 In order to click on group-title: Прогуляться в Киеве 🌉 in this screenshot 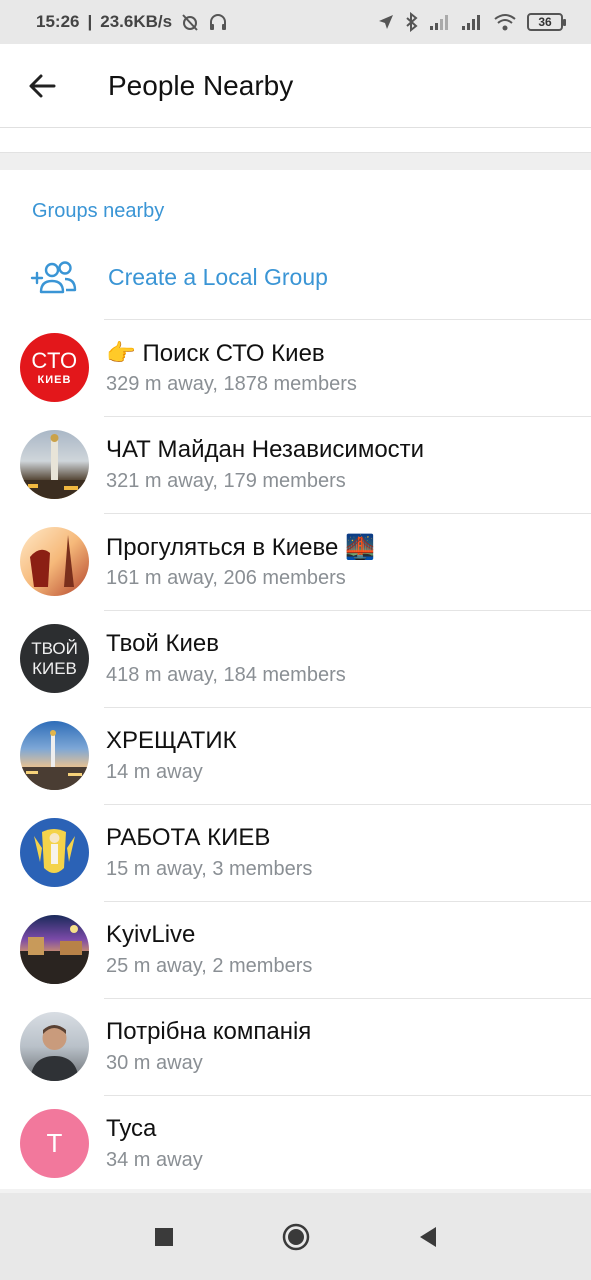, I will do `click(240, 547)`.